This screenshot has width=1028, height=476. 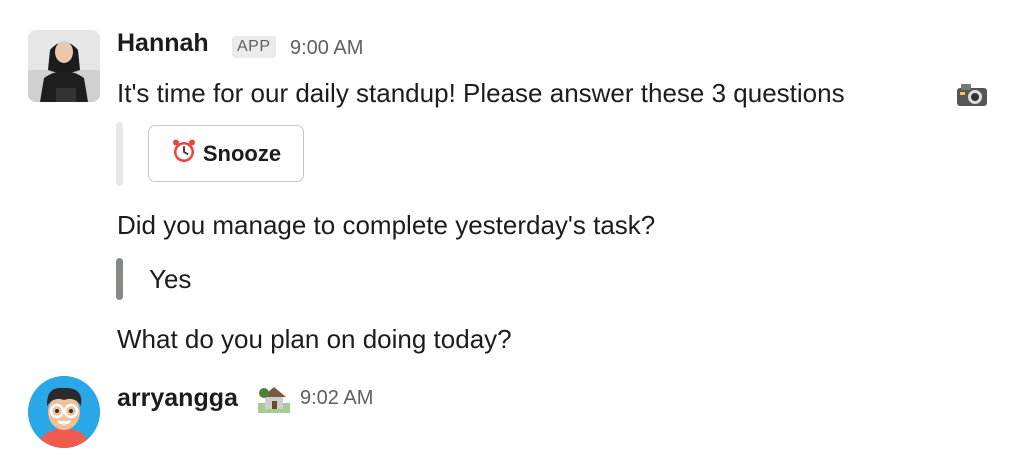 I want to click on message-timestamp: 9:00 AM, so click(x=326, y=48).